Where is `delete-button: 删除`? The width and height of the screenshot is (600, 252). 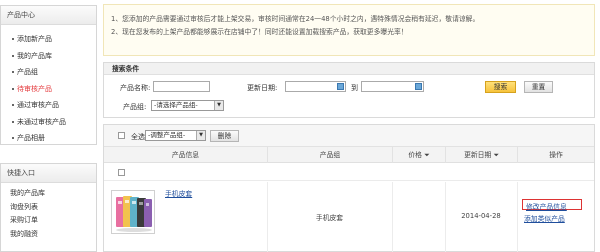 delete-button: 删除 is located at coordinates (224, 136).